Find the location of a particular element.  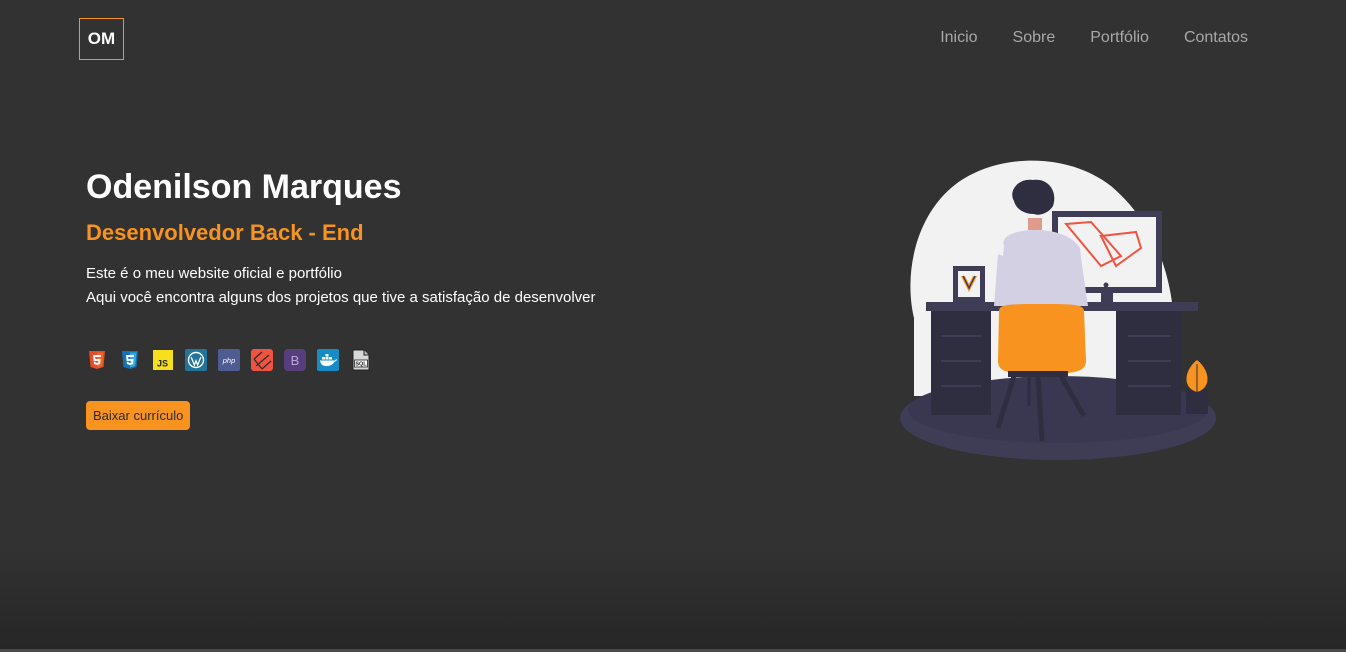

hero-name: Odenilson Marques is located at coordinates (244, 187).